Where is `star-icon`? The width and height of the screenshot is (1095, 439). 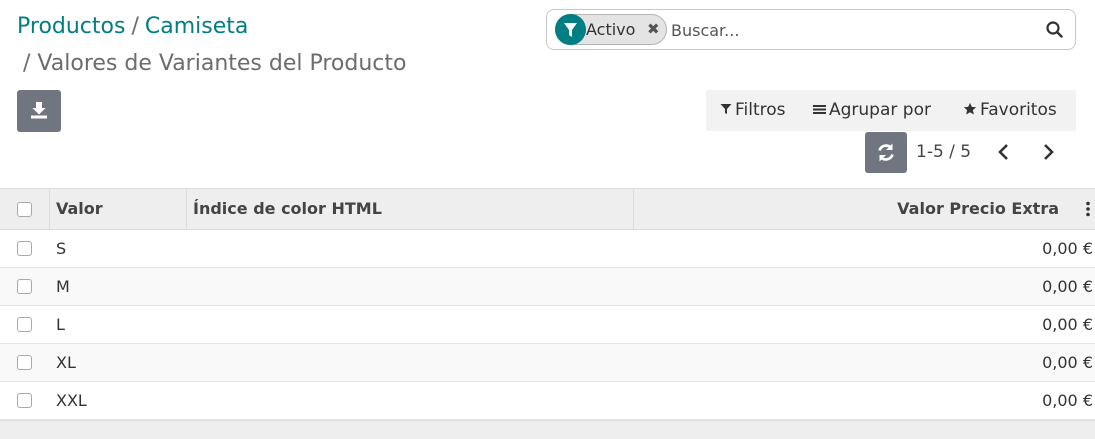 star-icon is located at coordinates (970, 108).